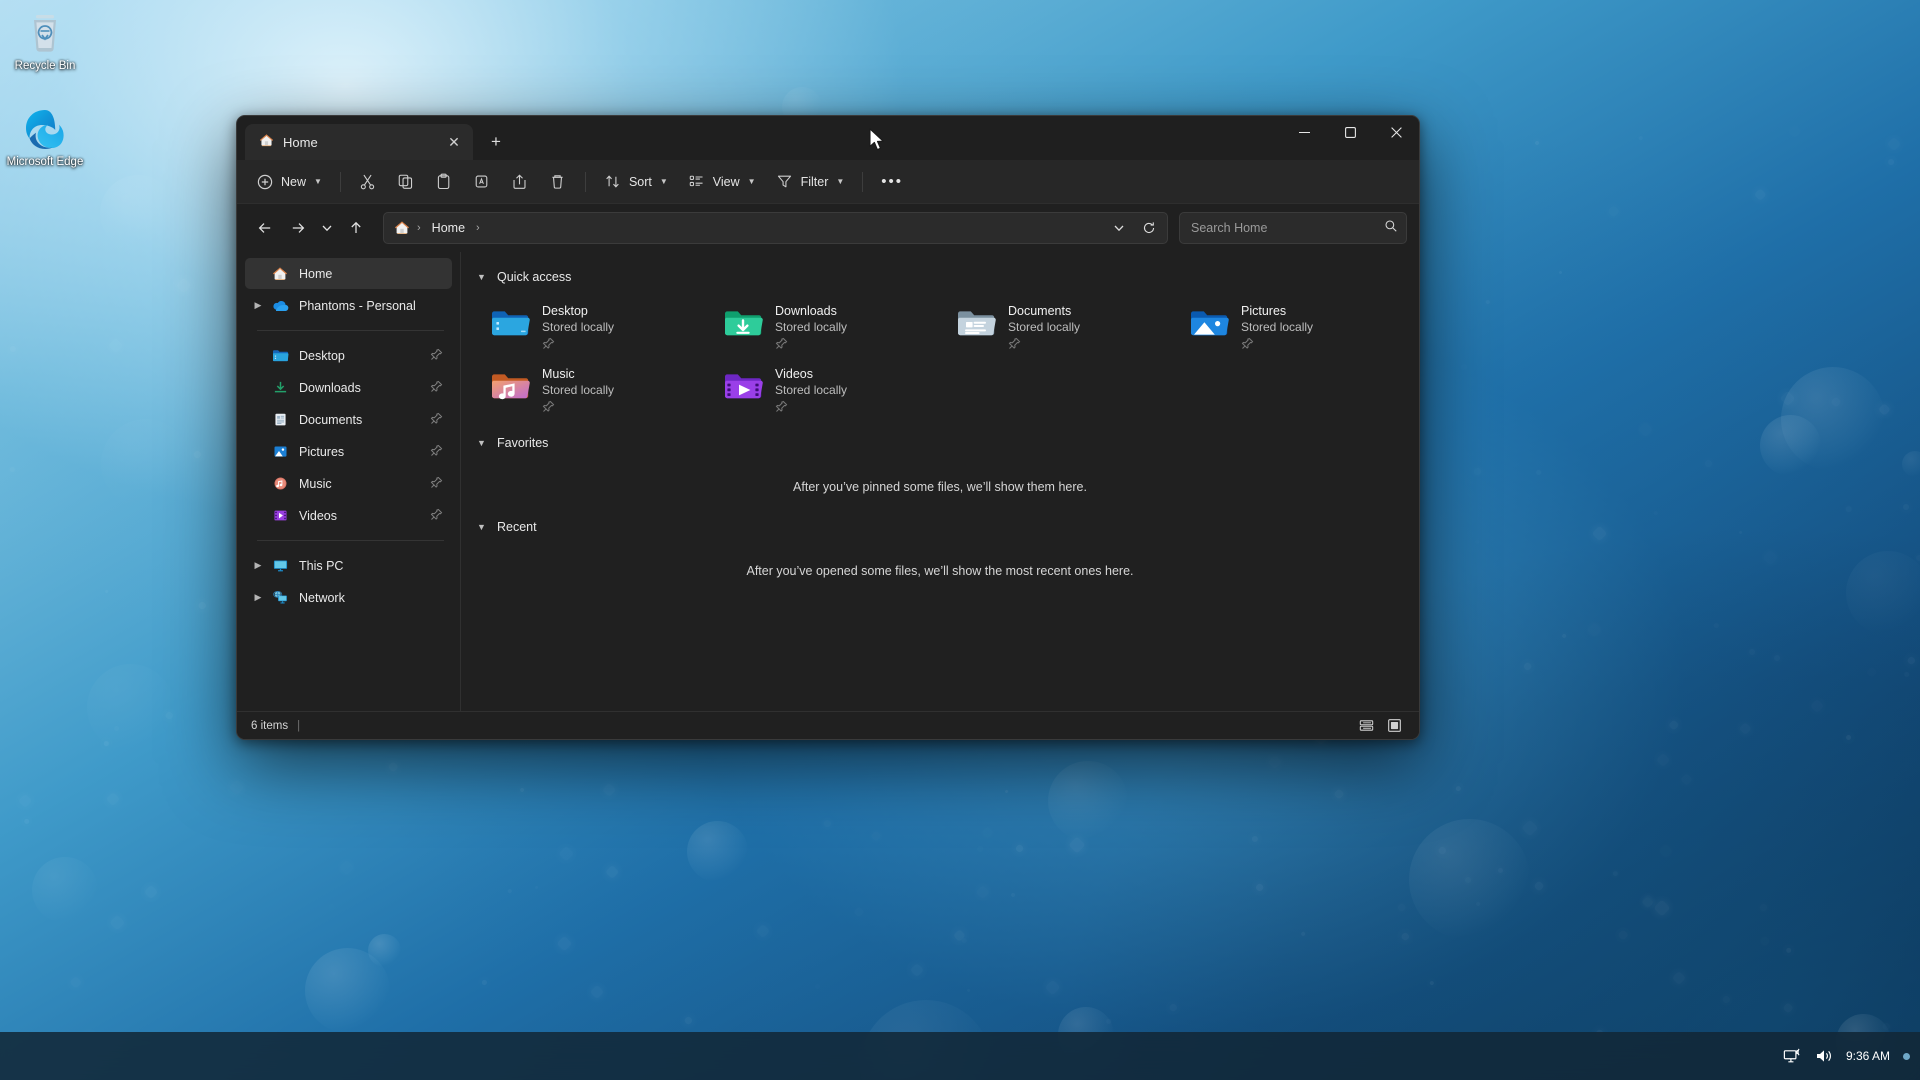 The width and height of the screenshot is (1920, 1080). I want to click on sidebar-item-label: Videos, so click(318, 515).